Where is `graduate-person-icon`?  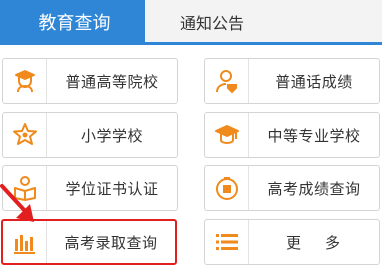 graduate-person-icon is located at coordinates (25, 81).